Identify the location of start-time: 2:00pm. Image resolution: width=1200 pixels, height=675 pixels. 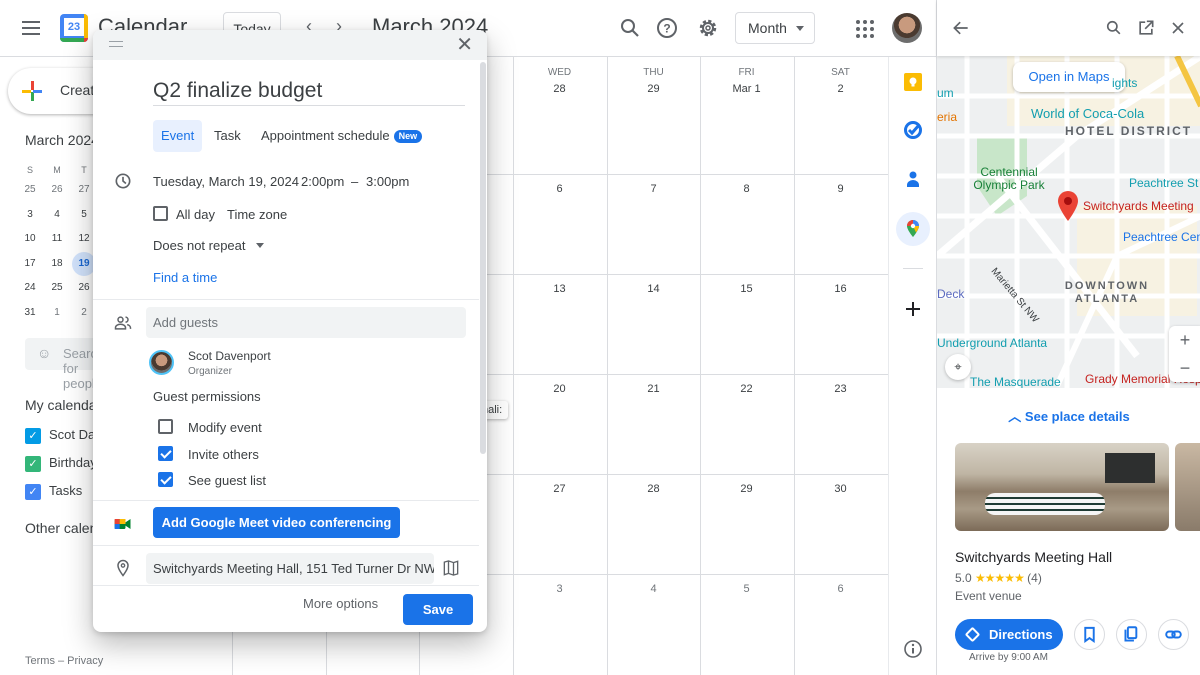
(322, 181).